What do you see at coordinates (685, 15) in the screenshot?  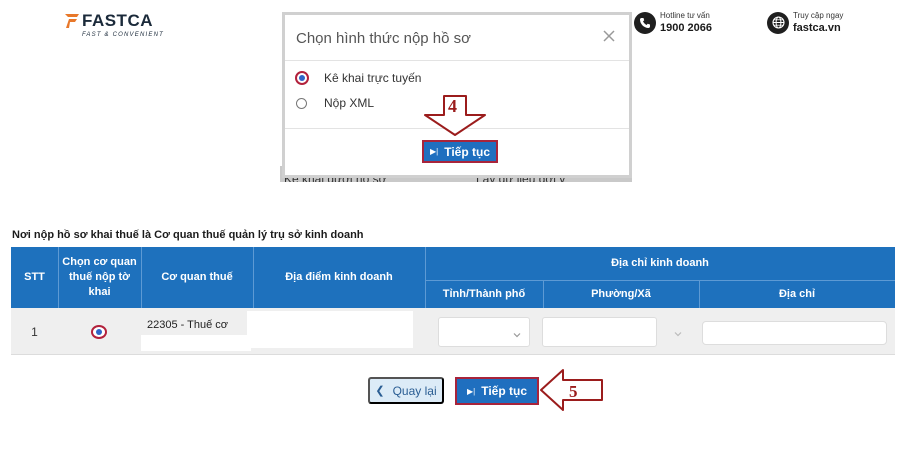 I see `hotline-label: Hotline tư vấn` at bounding box center [685, 15].